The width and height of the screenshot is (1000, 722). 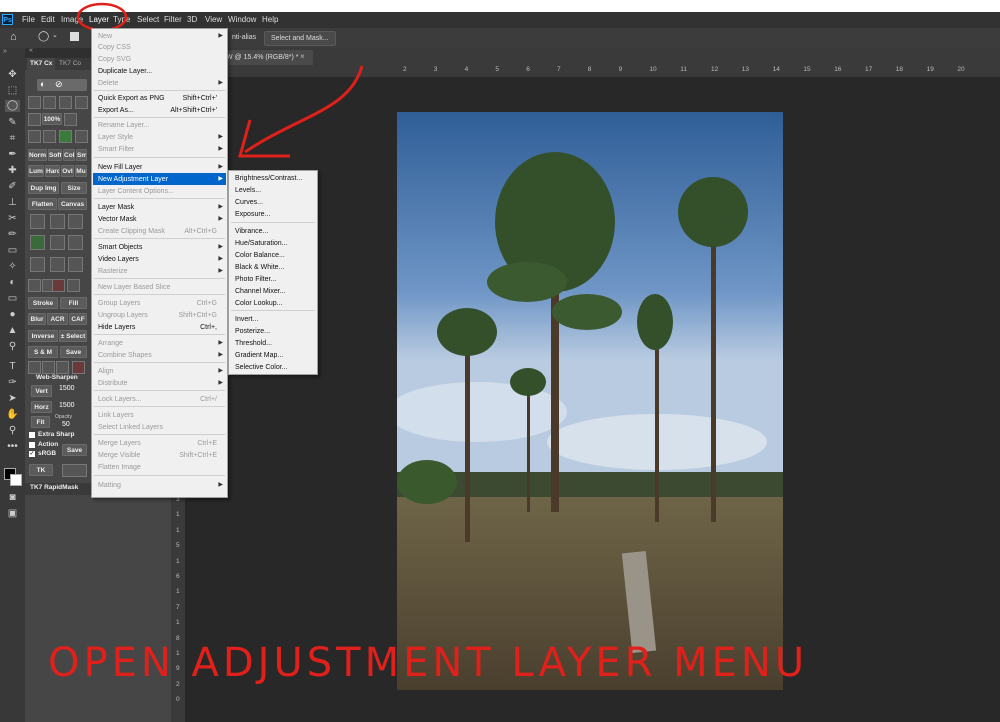 What do you see at coordinates (114, 47) in the screenshot?
I see `layer-menu-item-1: Copy CSS` at bounding box center [114, 47].